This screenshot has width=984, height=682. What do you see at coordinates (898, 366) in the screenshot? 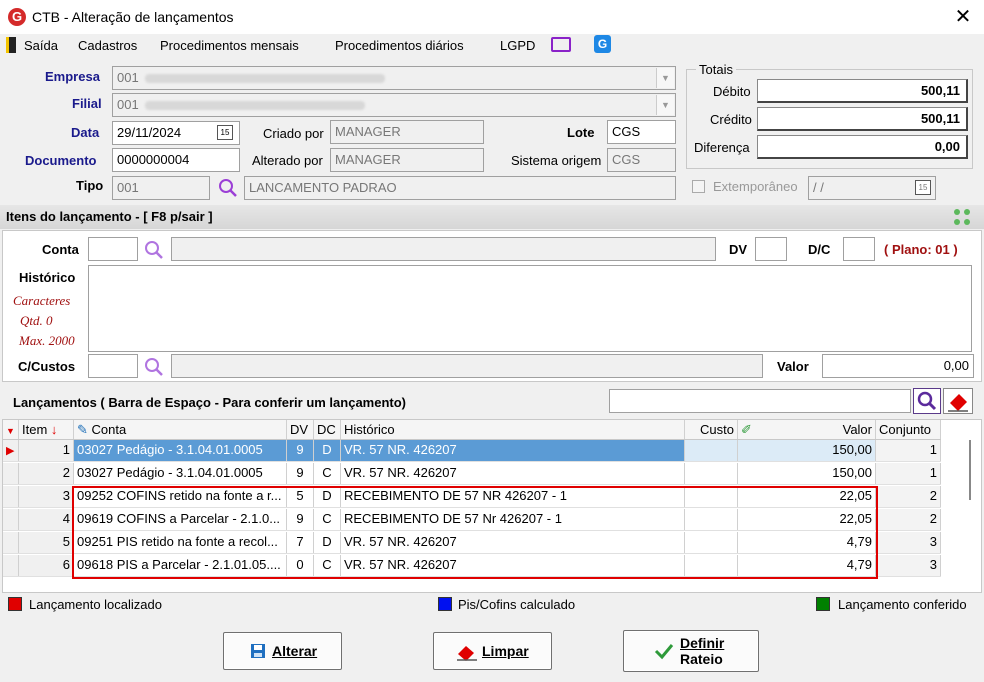
I see `valor-field: 0,00` at bounding box center [898, 366].